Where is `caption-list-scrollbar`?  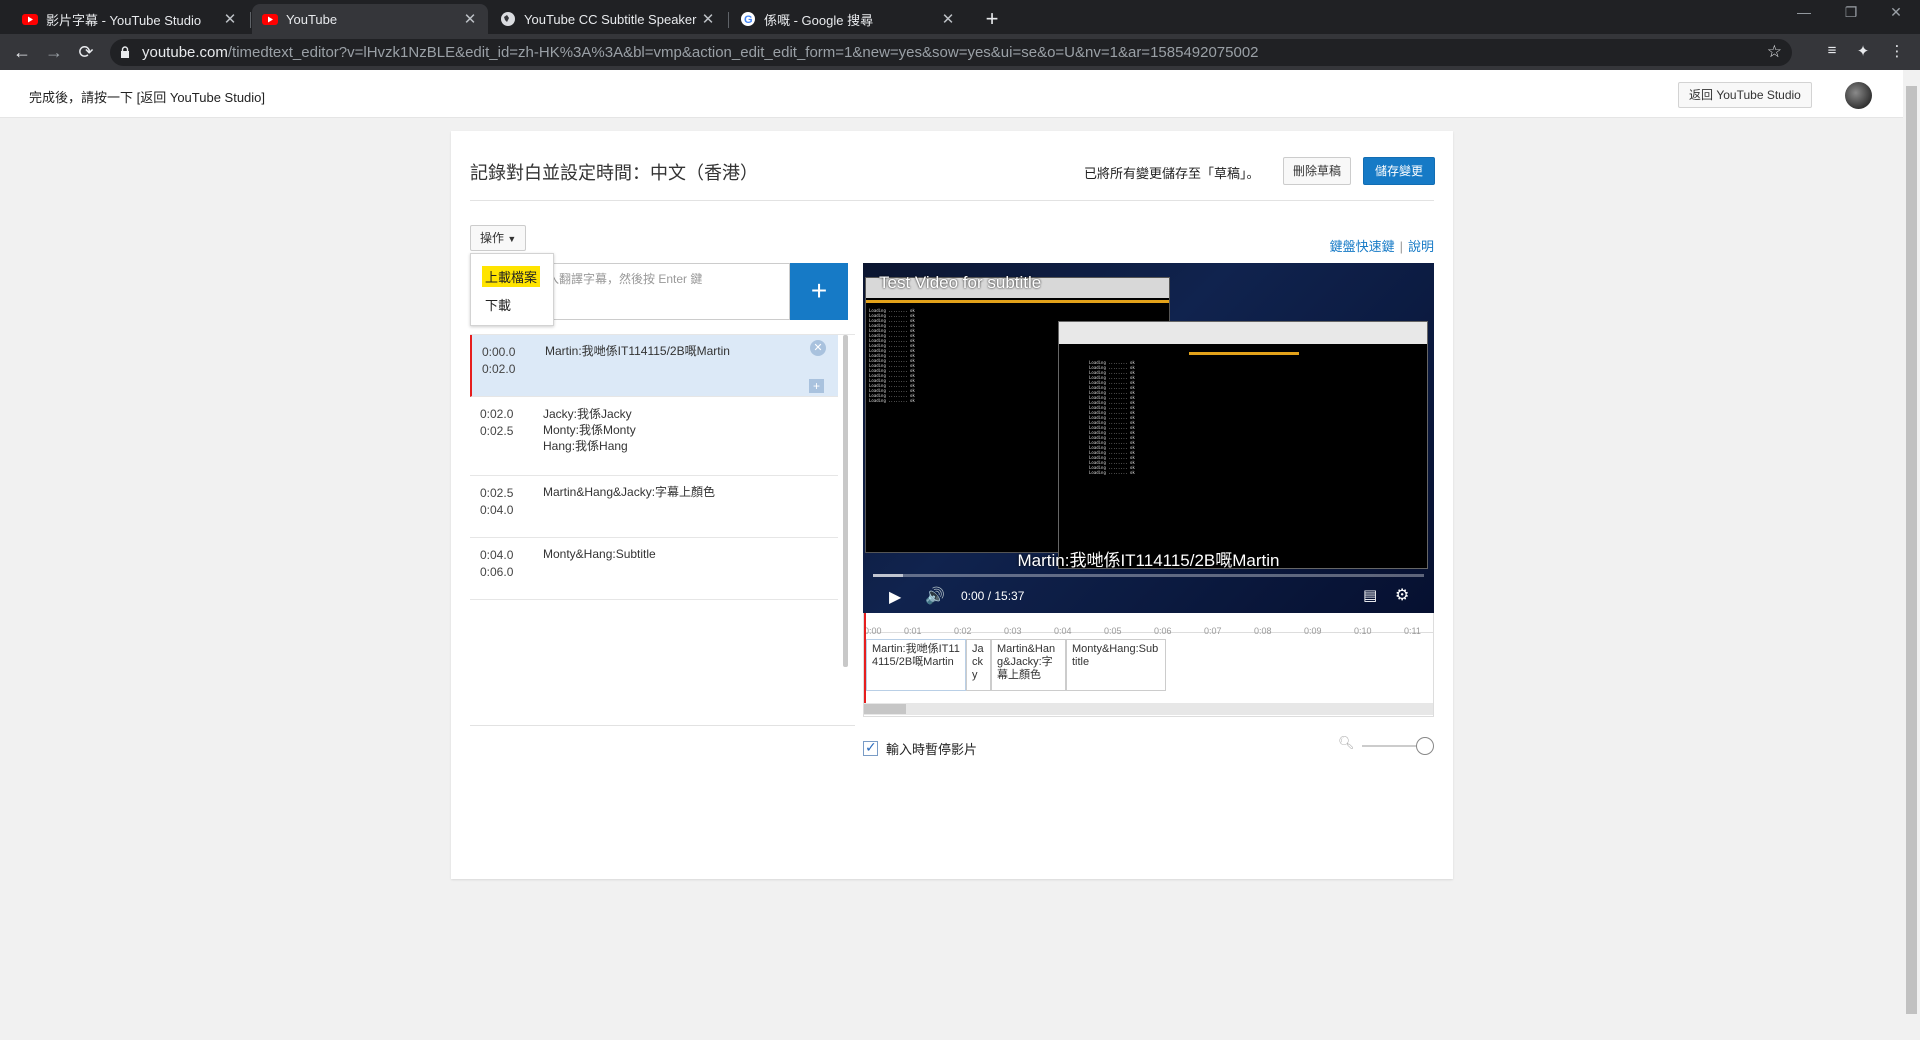
caption-list-scrollbar is located at coordinates (845, 501).